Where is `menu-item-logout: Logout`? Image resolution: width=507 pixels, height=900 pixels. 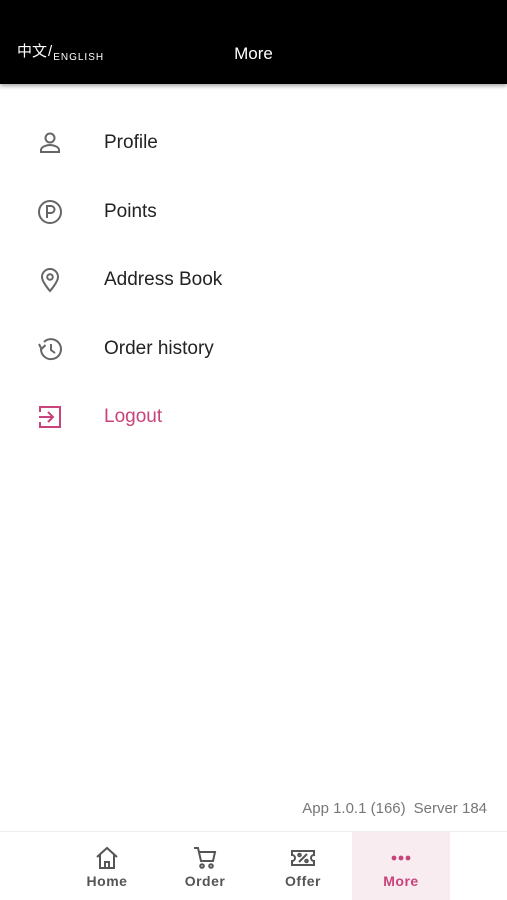 menu-item-logout: Logout is located at coordinates (253, 416).